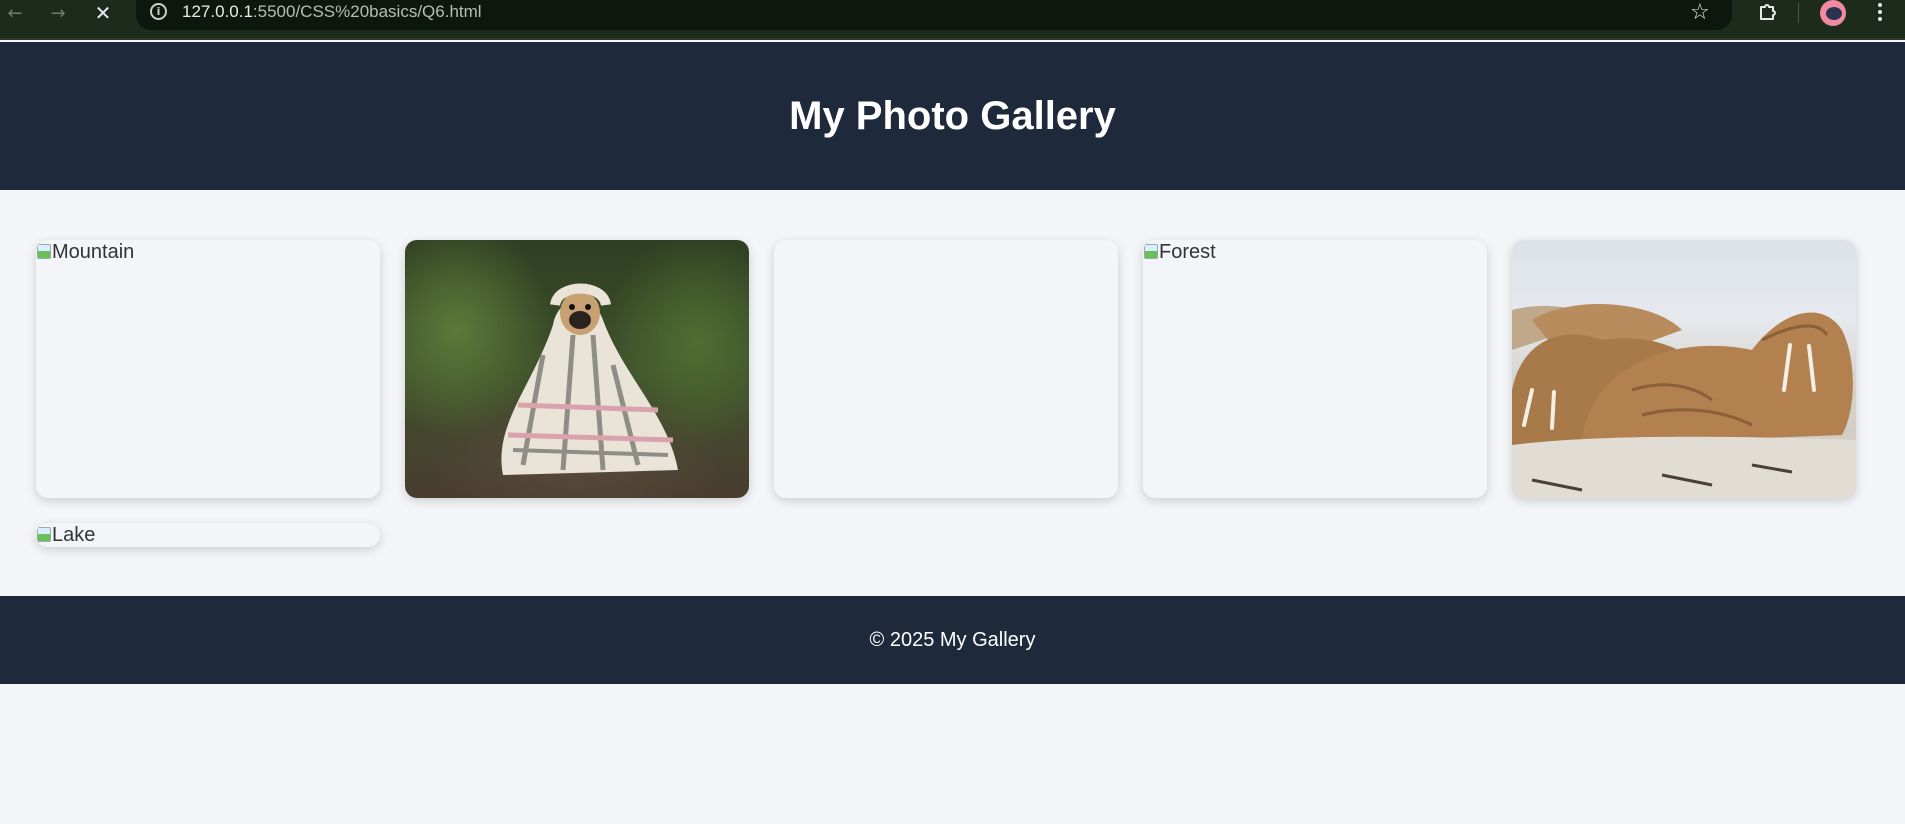  I want to click on gallery-card-forest: Forest, so click(1315, 369).